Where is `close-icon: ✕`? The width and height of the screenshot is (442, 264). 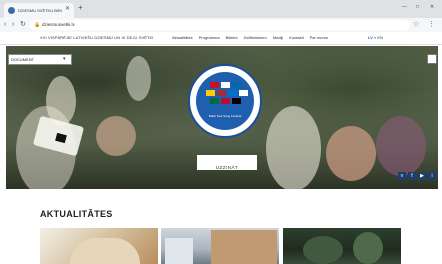 close-icon: ✕ is located at coordinates (67, 9).